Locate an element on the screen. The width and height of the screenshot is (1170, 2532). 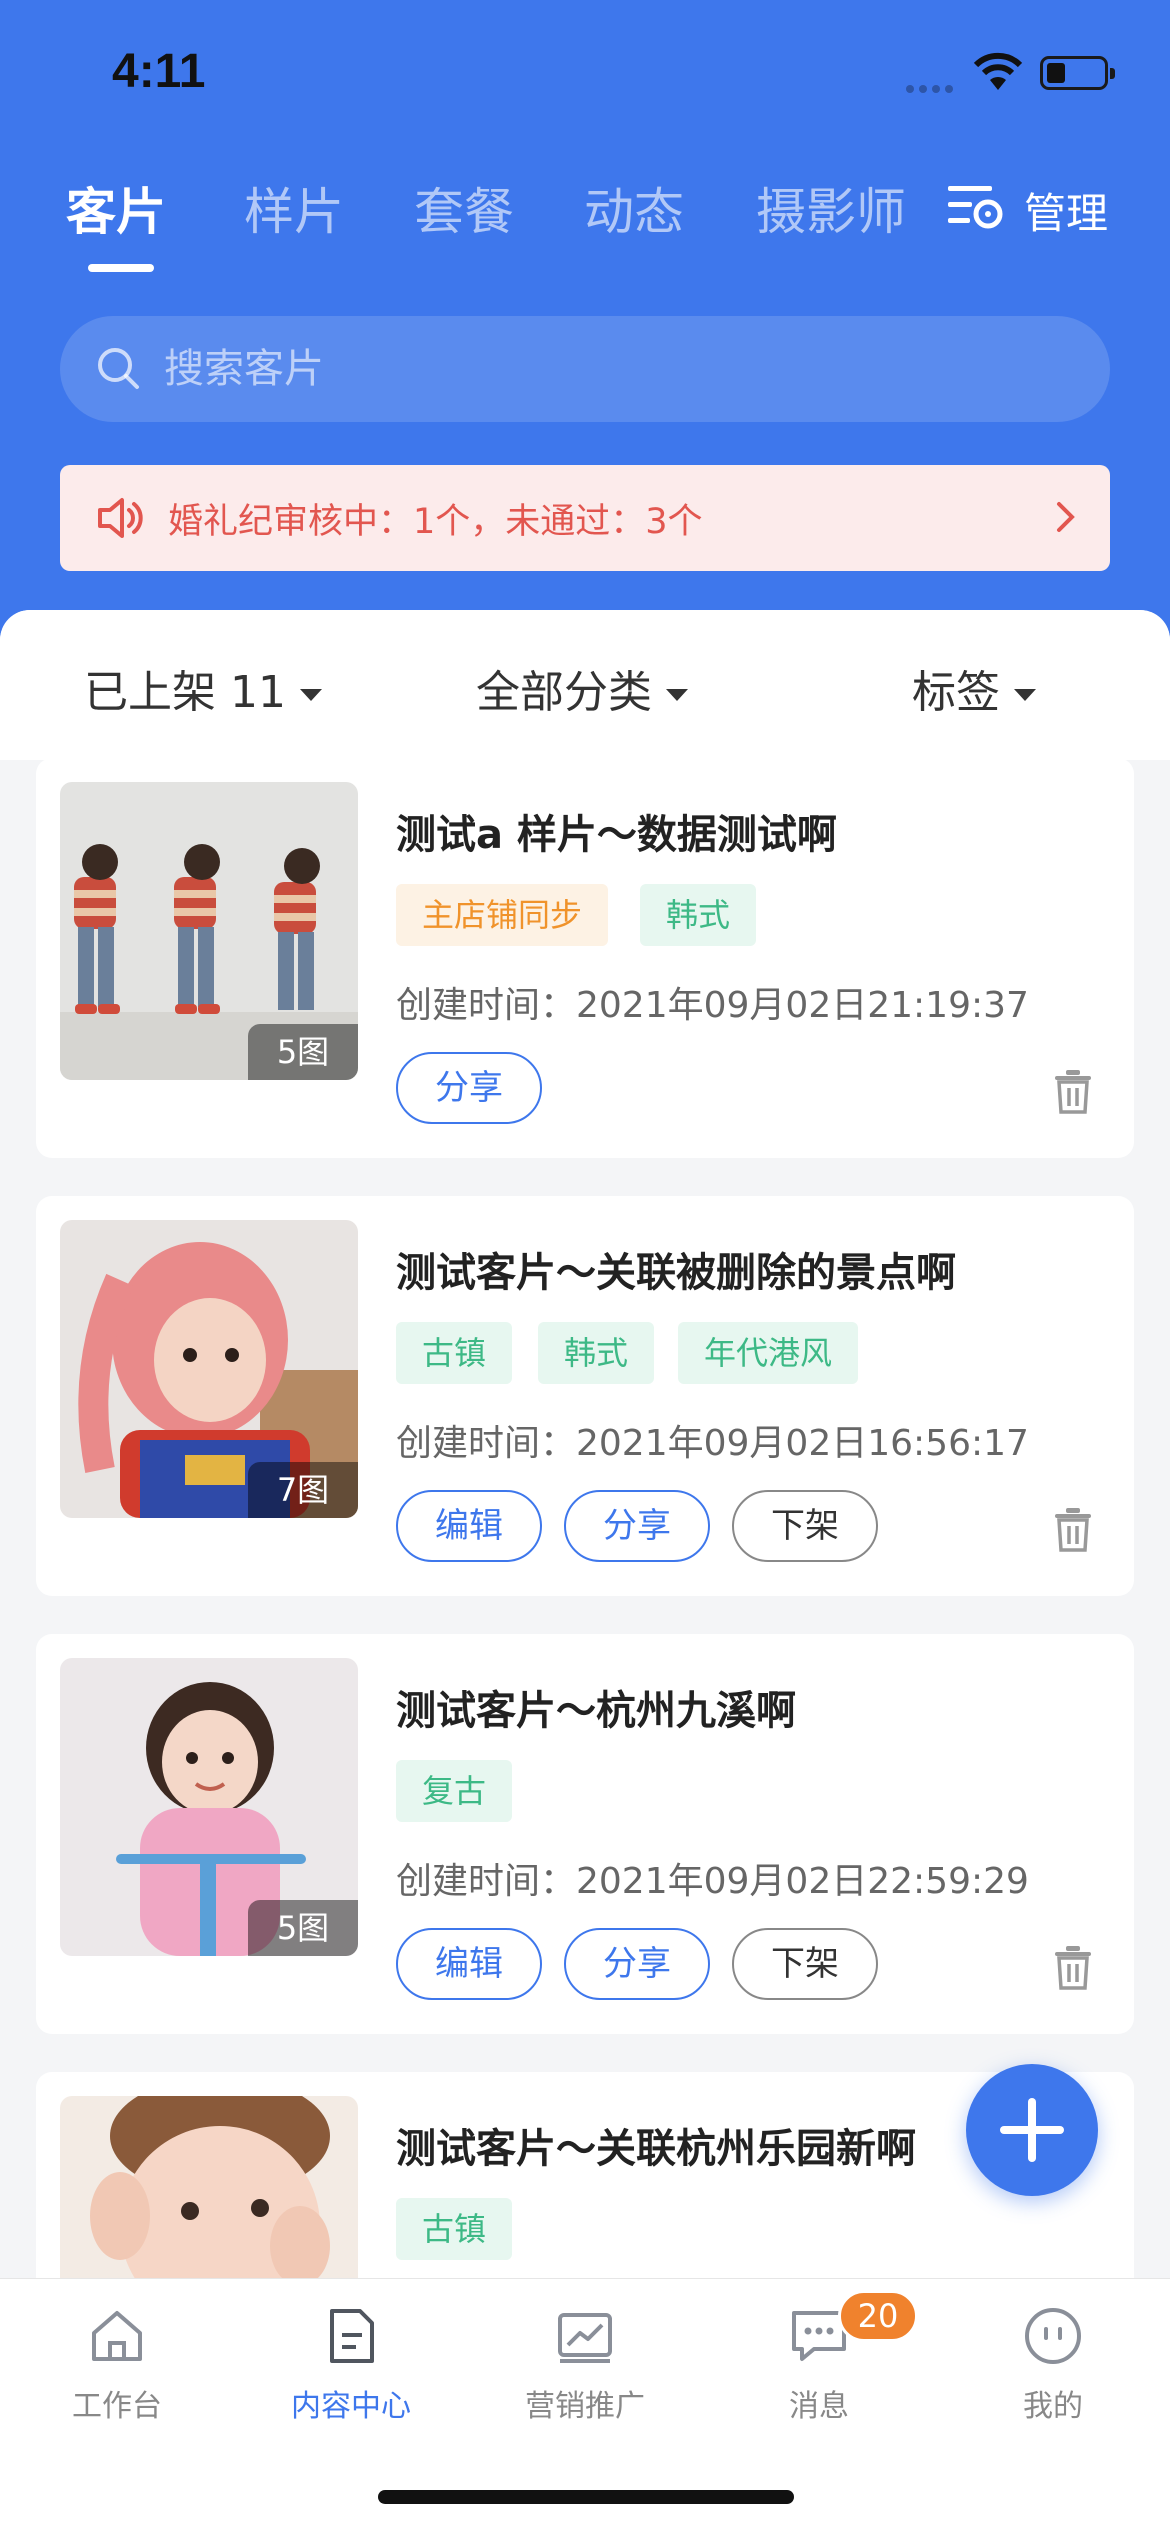
tab-dongtai: 动态 is located at coordinates (634, 208).